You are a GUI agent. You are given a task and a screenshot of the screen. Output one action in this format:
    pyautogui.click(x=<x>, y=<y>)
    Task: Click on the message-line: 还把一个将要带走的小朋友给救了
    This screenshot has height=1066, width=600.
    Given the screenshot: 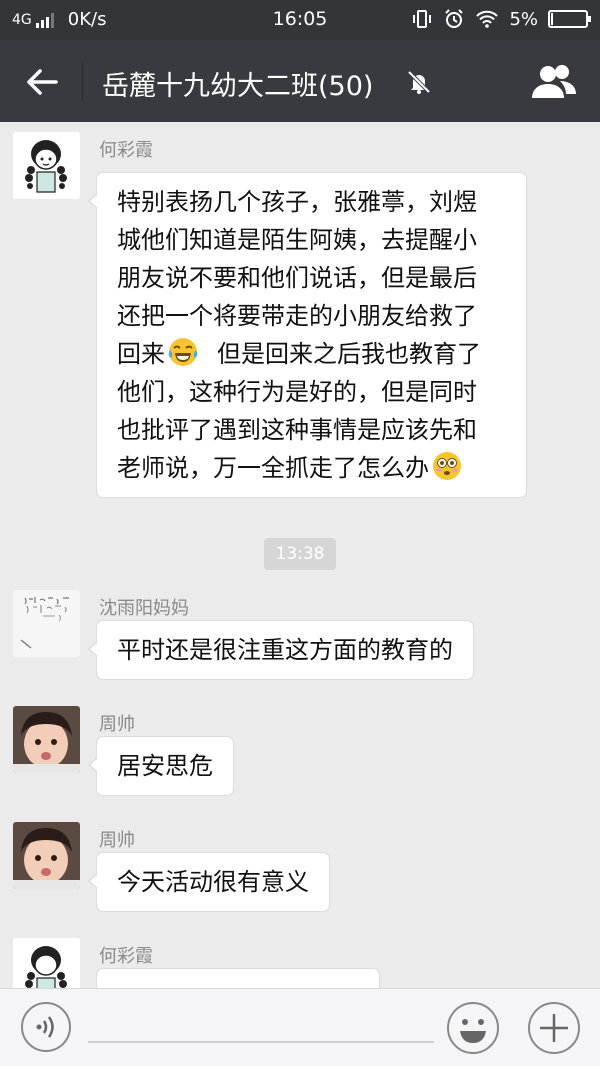 What is the action you would take?
    pyautogui.click(x=297, y=316)
    